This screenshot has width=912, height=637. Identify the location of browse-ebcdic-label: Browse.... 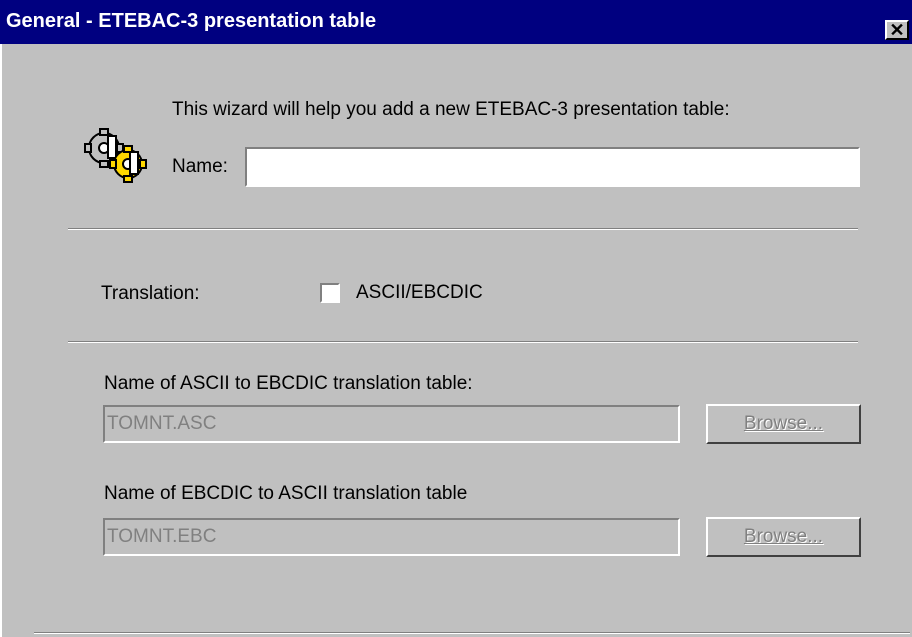
(783, 536).